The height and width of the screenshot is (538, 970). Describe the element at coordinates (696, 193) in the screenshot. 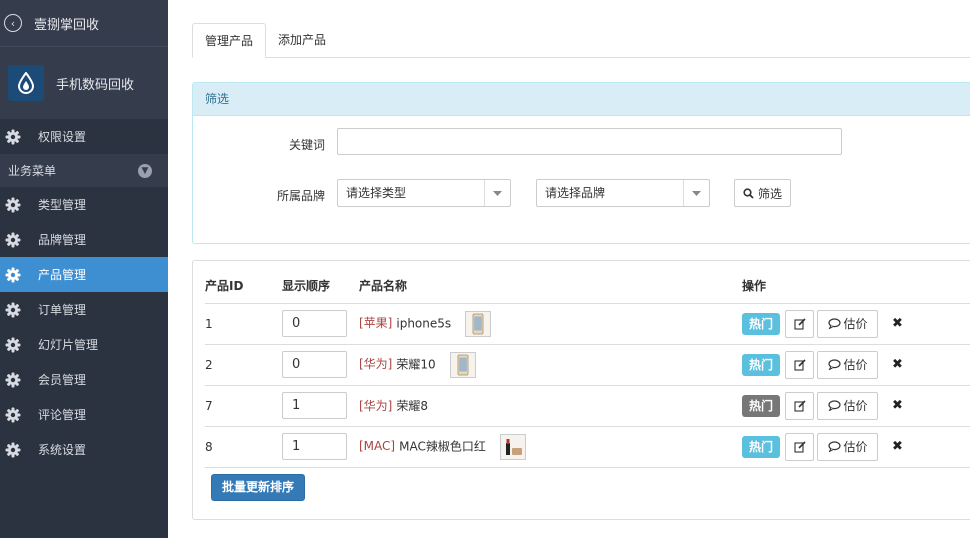

I see `caret-down-icon` at that location.